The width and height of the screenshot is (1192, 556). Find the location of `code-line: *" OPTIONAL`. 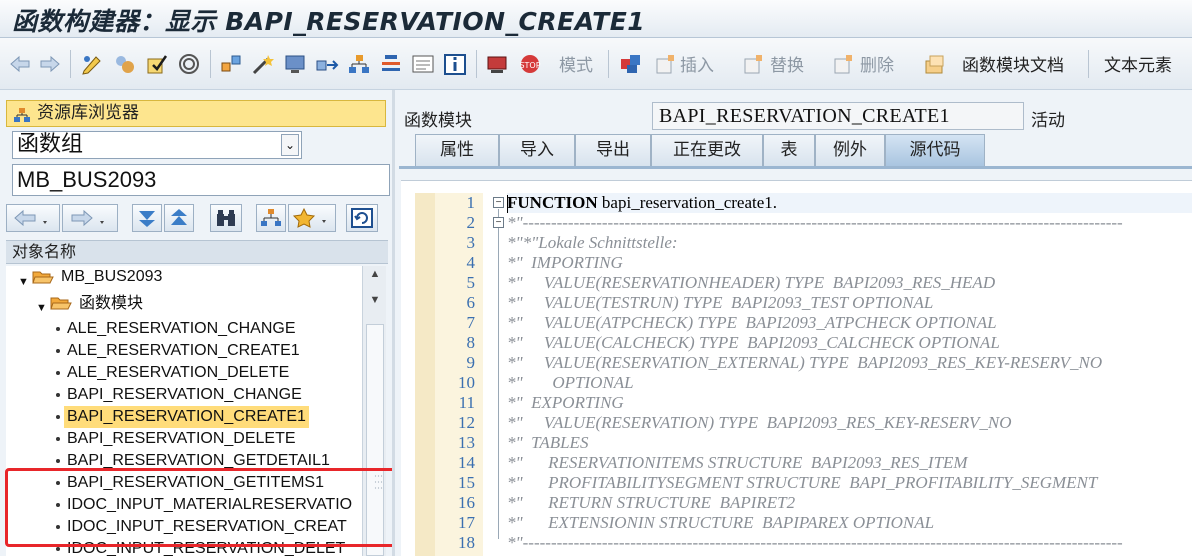

code-line: *" OPTIONAL is located at coordinates (570, 382).